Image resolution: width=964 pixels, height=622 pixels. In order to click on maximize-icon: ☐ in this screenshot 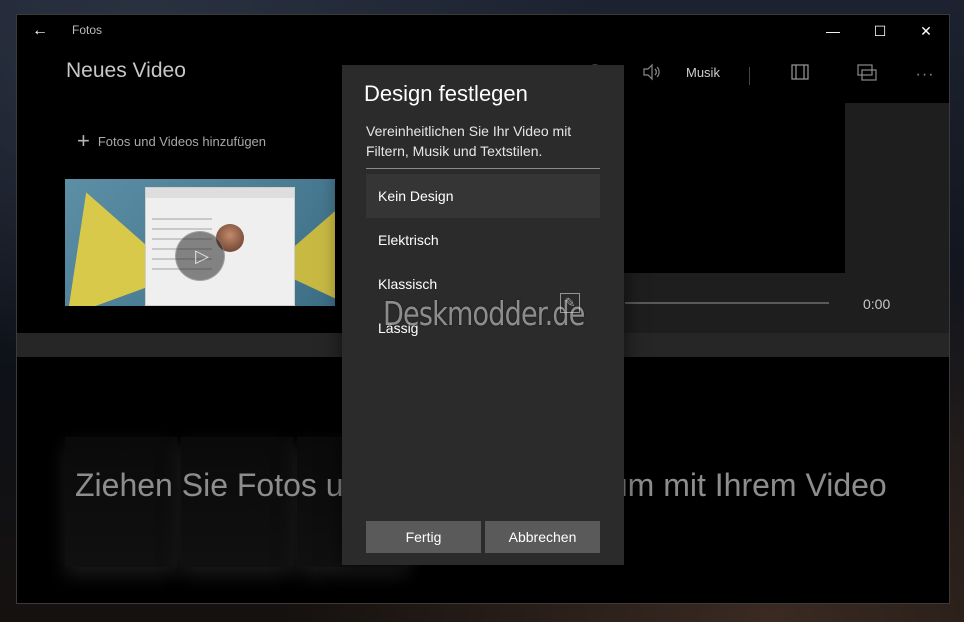, I will do `click(880, 30)`.